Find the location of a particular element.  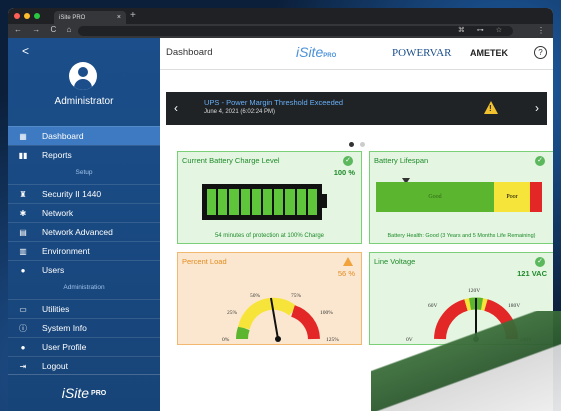

gauge-tick: 60V is located at coordinates (433, 306).